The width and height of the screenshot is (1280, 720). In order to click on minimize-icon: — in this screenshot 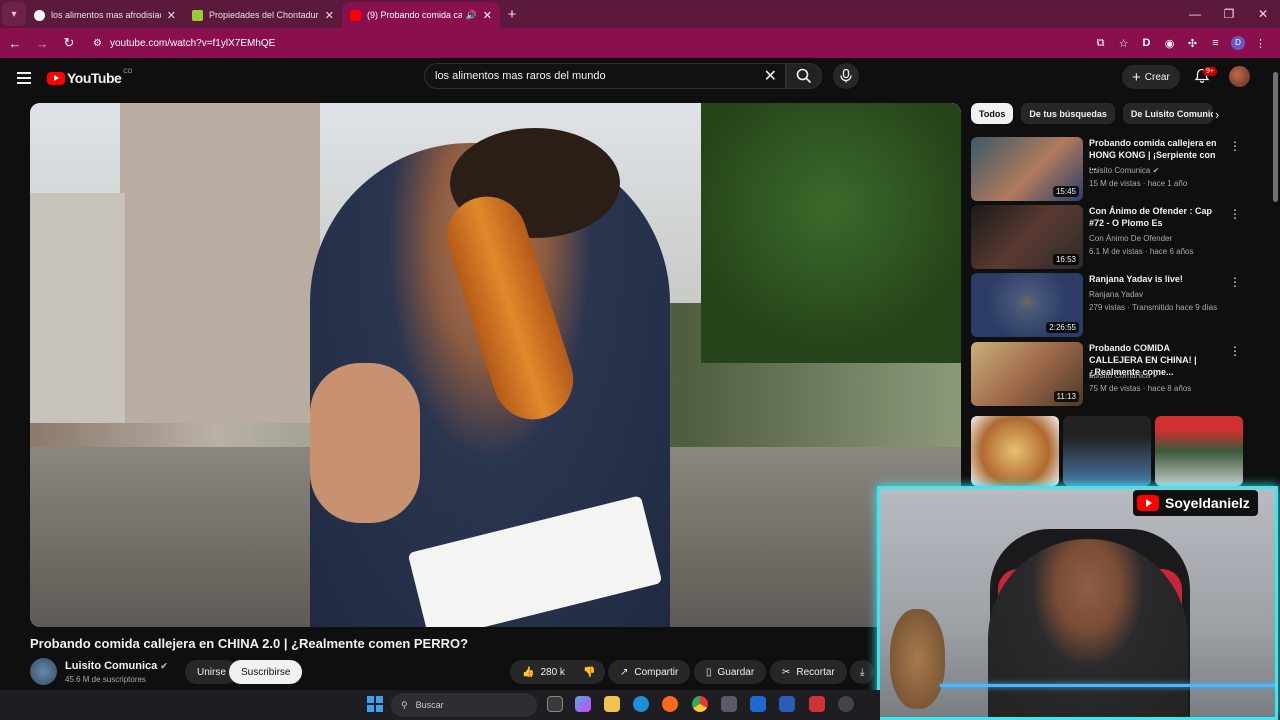, I will do `click(1195, 14)`.